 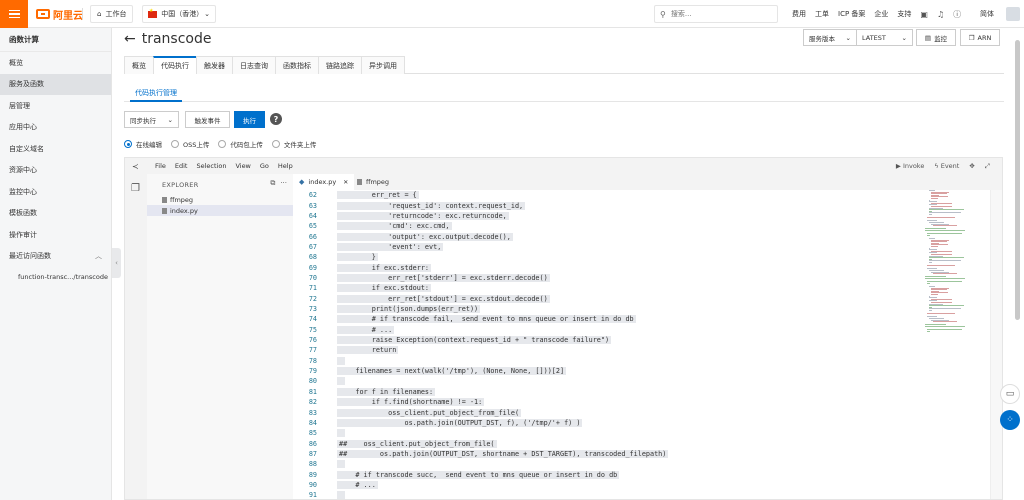 What do you see at coordinates (608, 247) in the screenshot?
I see `code-line: 67 'event': evt,` at bounding box center [608, 247].